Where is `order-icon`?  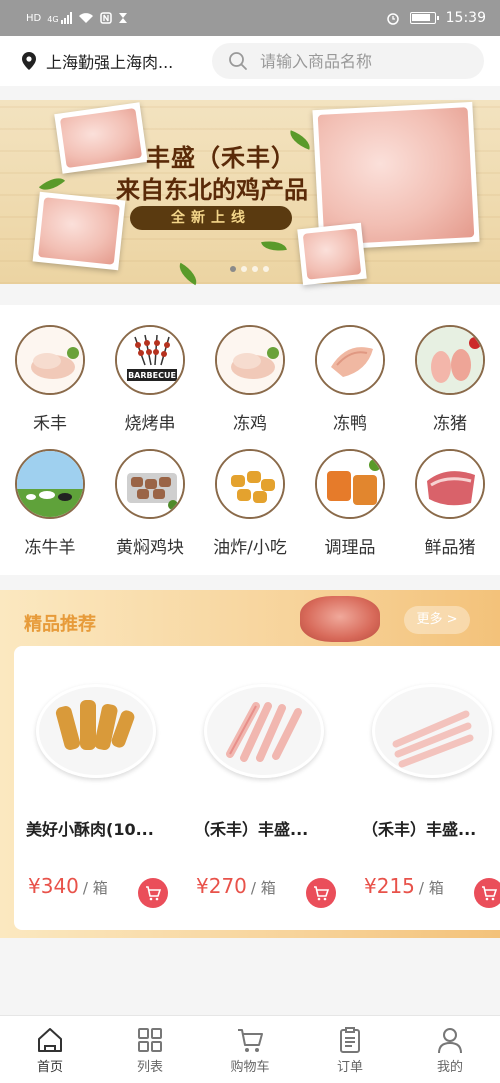
order-icon is located at coordinates (350, 1040).